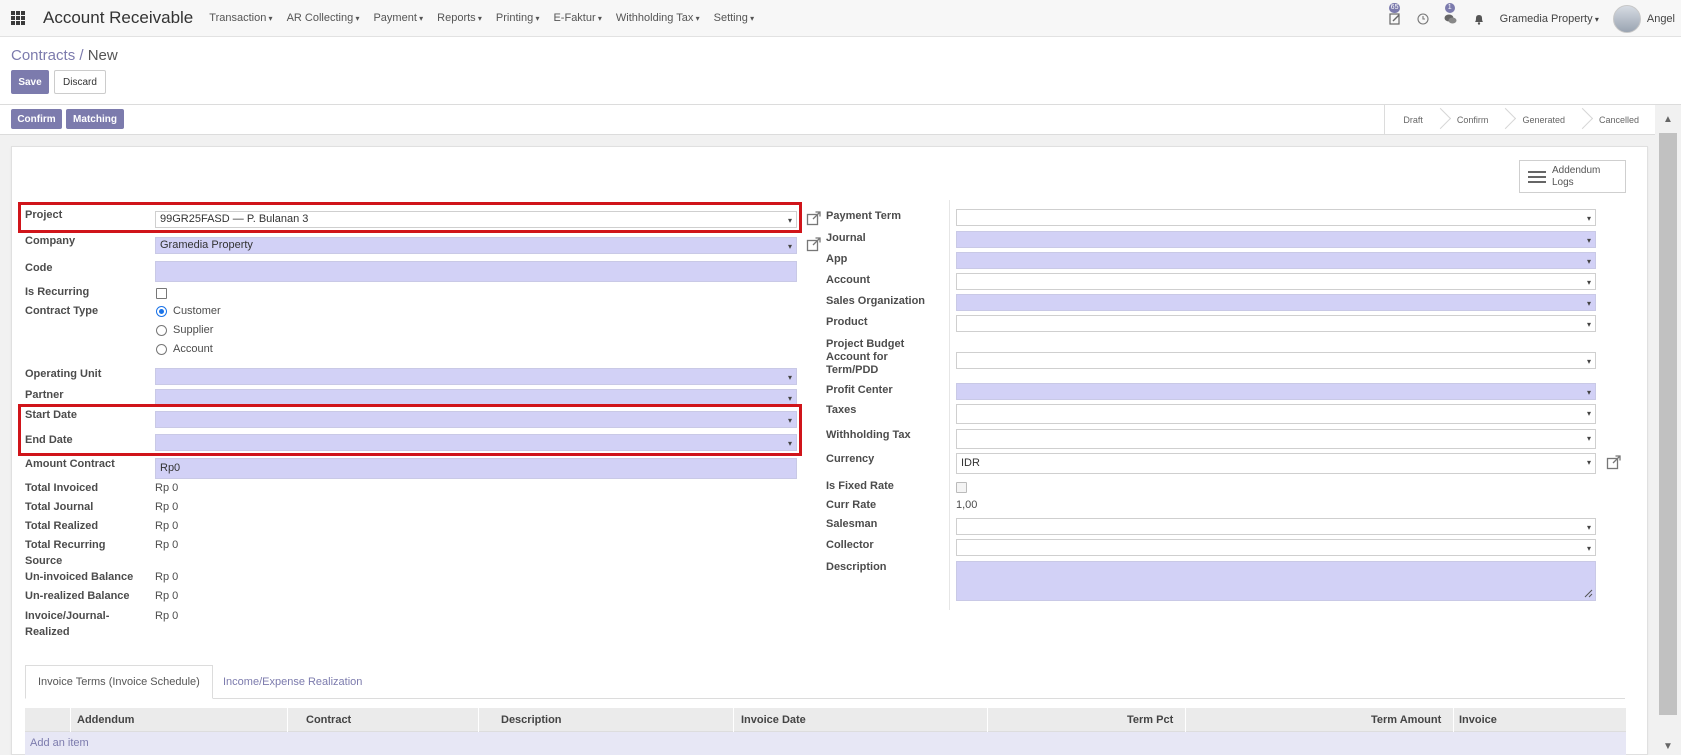  I want to click on company-external-link-icon, so click(814, 244).